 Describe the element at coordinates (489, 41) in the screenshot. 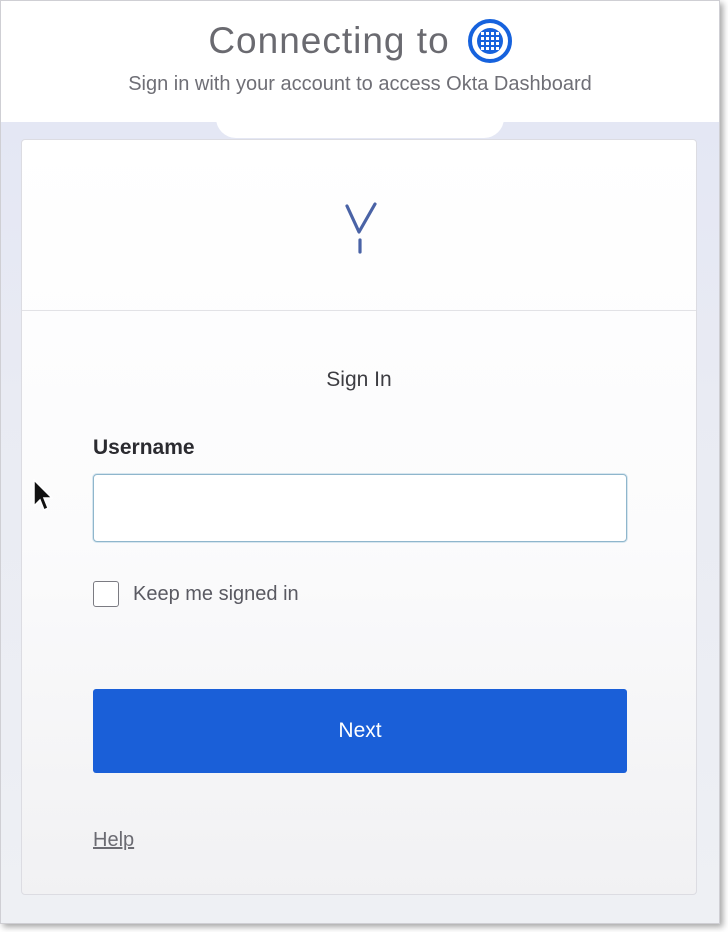

I see `building-grid-icon` at that location.